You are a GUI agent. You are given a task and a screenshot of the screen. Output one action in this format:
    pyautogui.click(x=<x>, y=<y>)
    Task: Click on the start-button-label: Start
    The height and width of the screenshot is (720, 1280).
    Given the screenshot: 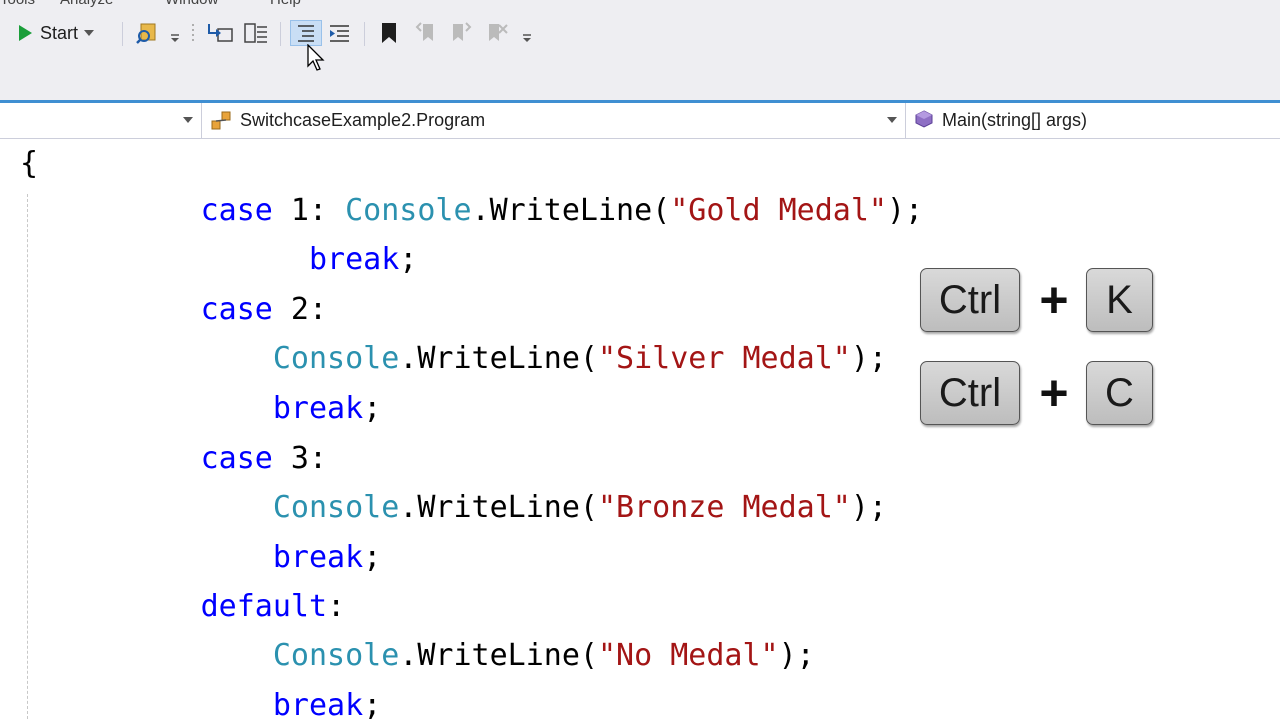 What is the action you would take?
    pyautogui.click(x=59, y=32)
    